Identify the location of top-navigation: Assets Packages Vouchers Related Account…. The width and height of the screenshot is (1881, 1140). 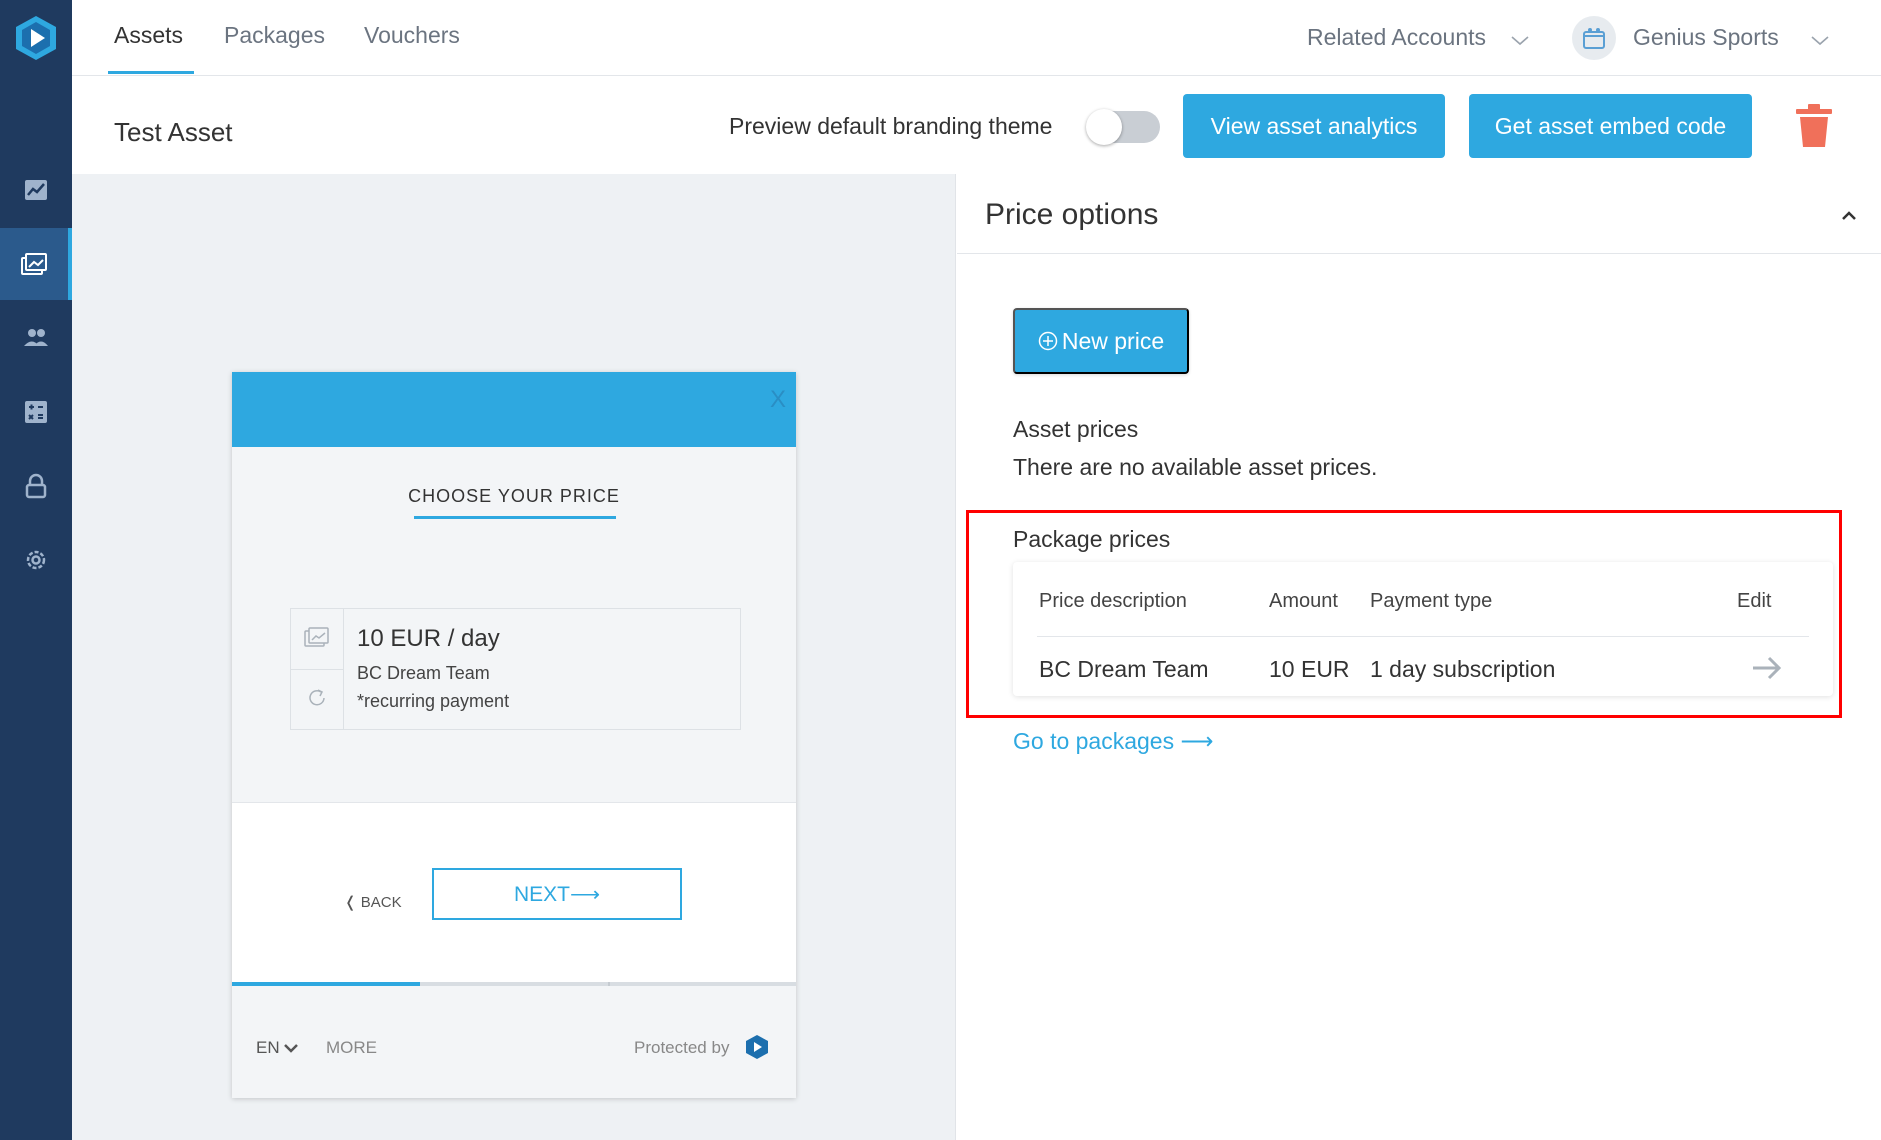
(976, 38).